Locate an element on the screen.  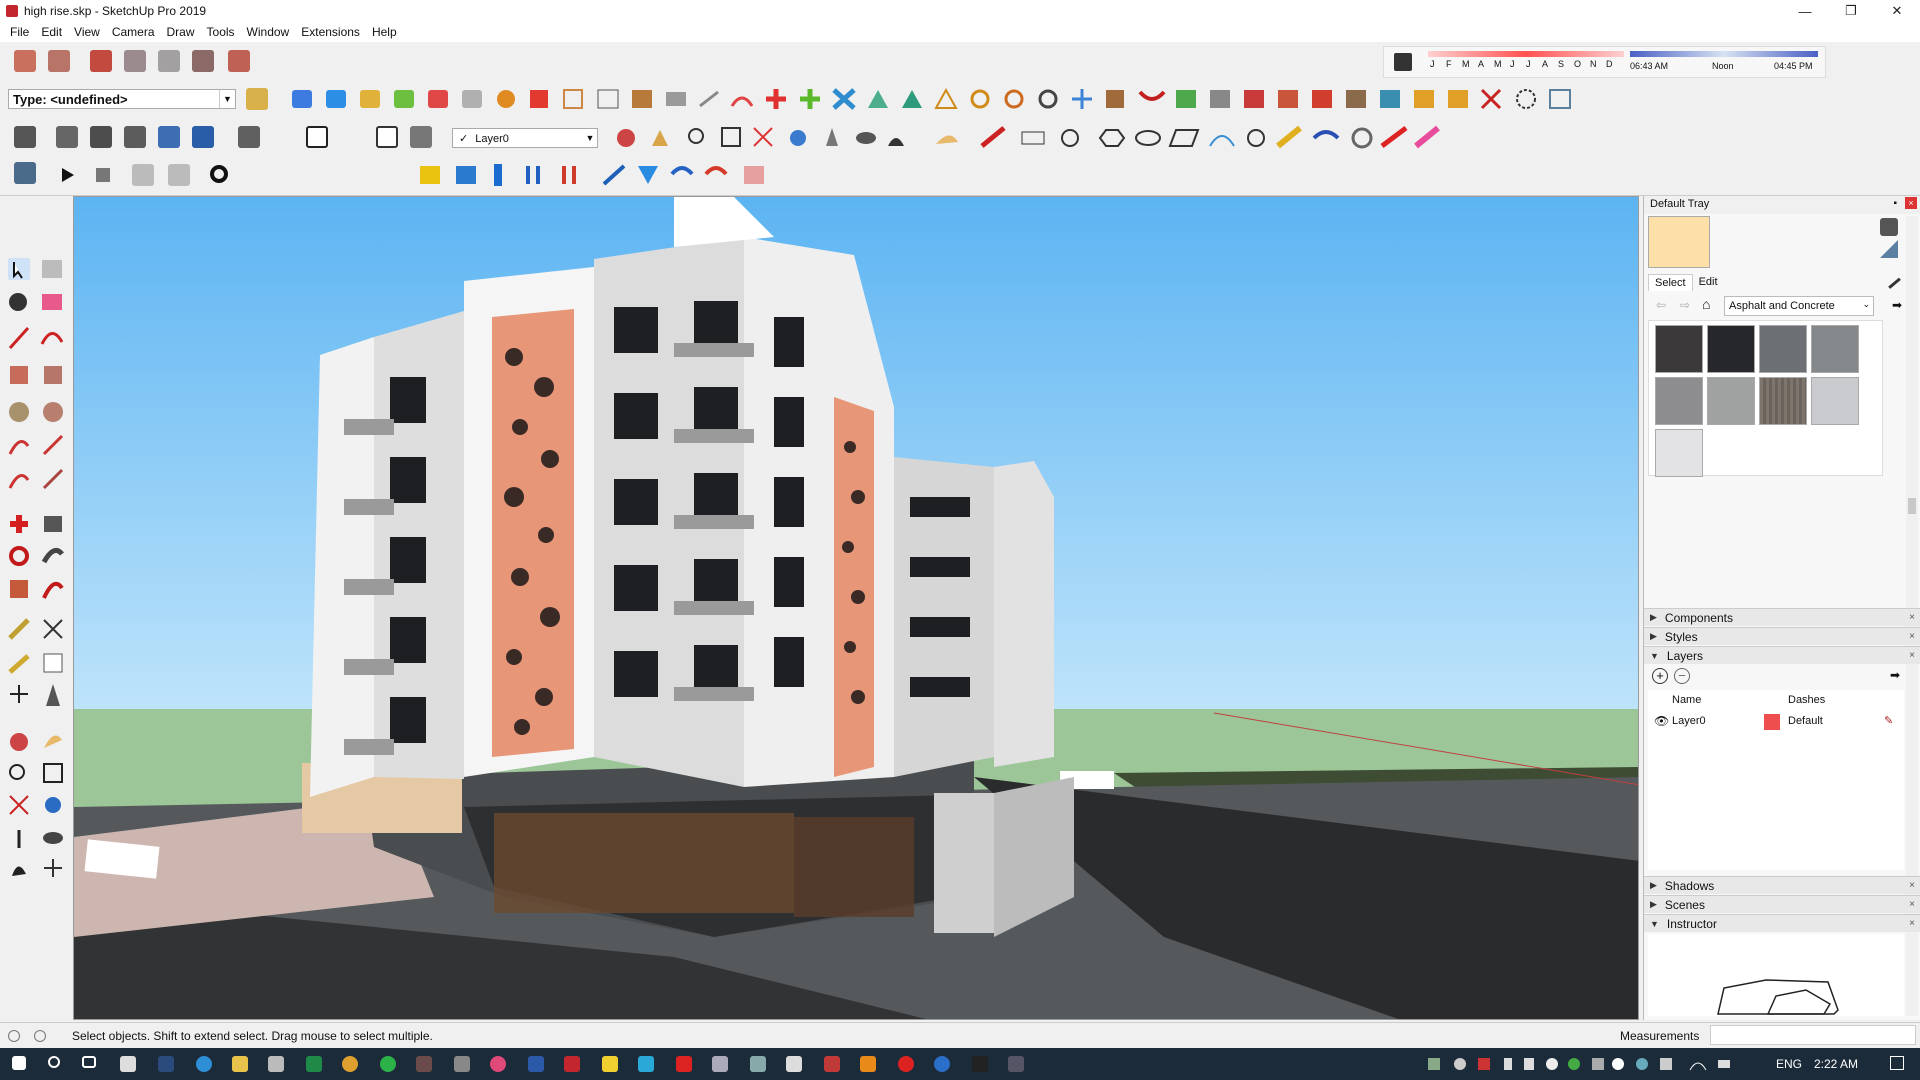
classifier-icon is located at coordinates (257, 99).